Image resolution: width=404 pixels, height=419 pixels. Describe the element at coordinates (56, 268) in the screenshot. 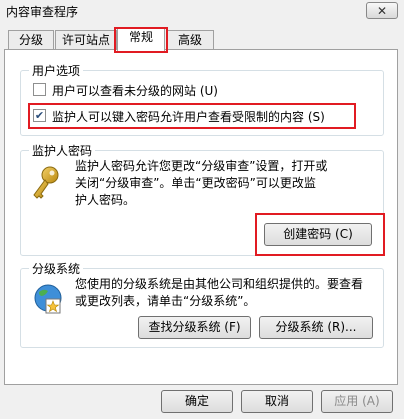

I see `rating-systems-label: 分级系统` at that location.